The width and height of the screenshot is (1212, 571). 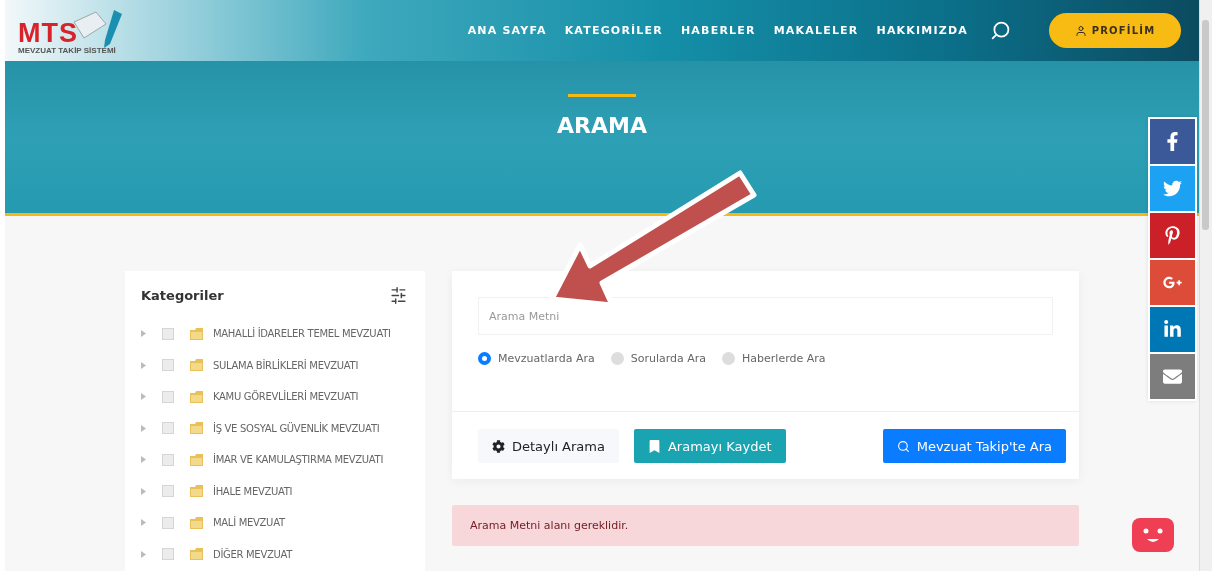 What do you see at coordinates (507, 31) in the screenshot?
I see `nav-link: ANA SAYFA` at bounding box center [507, 31].